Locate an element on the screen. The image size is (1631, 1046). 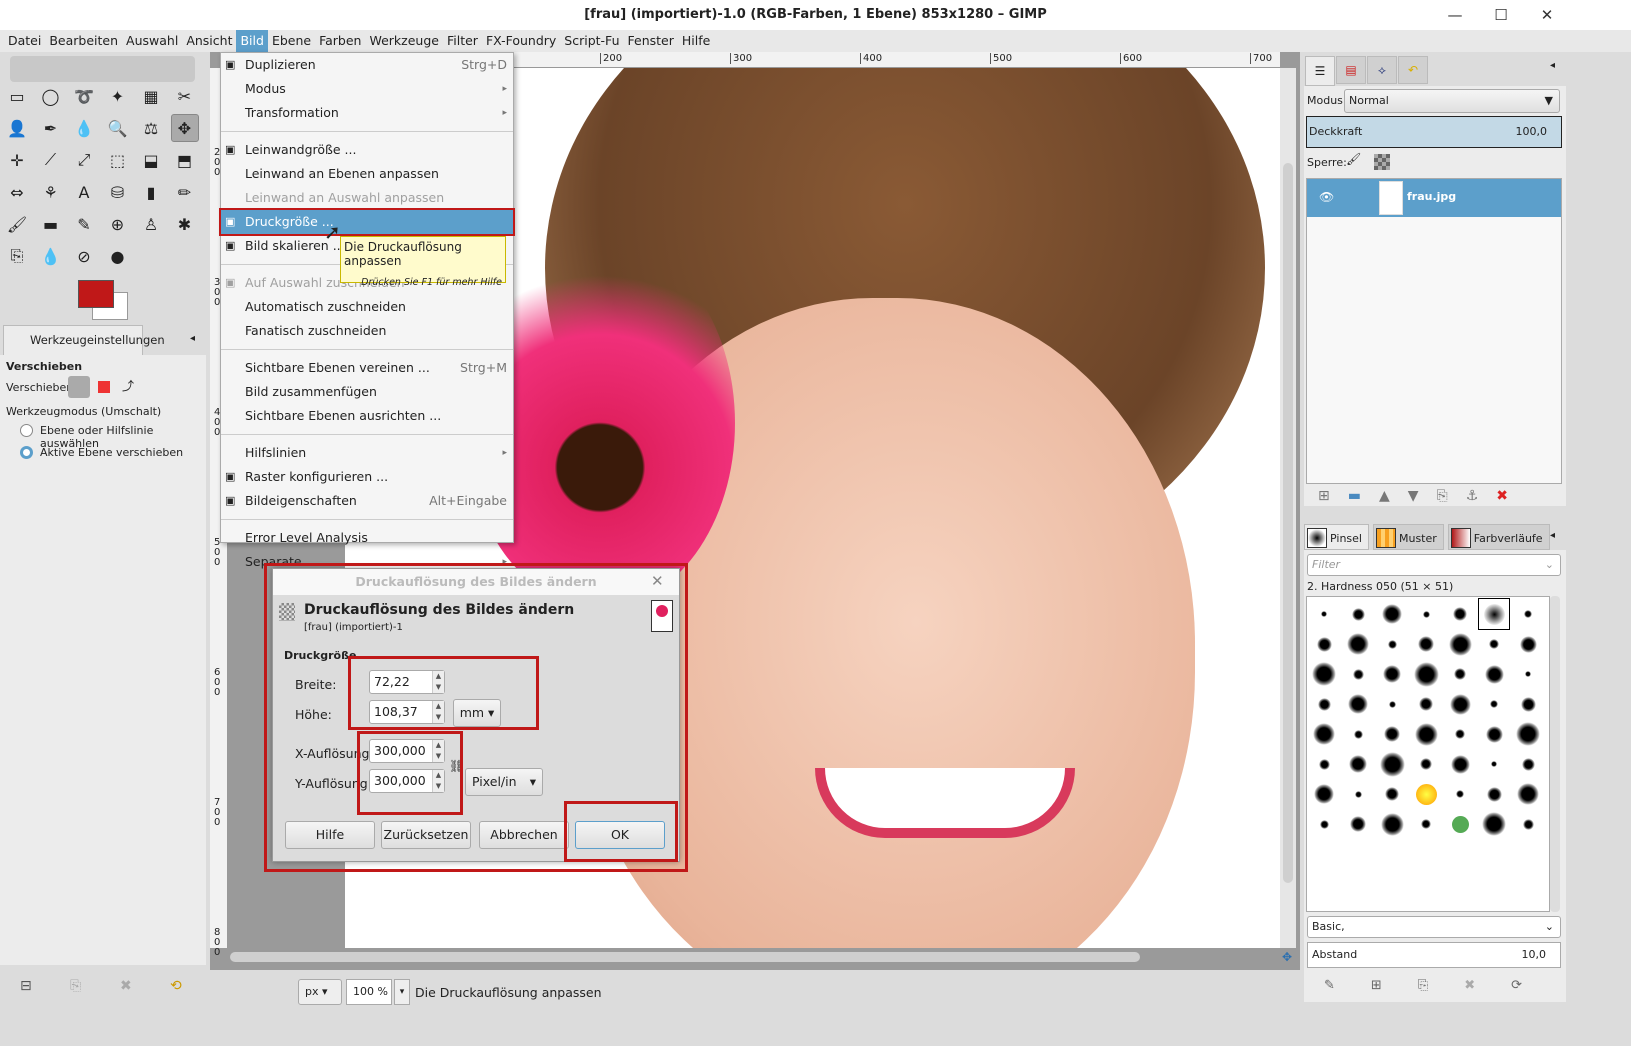
lock-pixels-icon: 🖌 is located at coordinates (1353, 159).